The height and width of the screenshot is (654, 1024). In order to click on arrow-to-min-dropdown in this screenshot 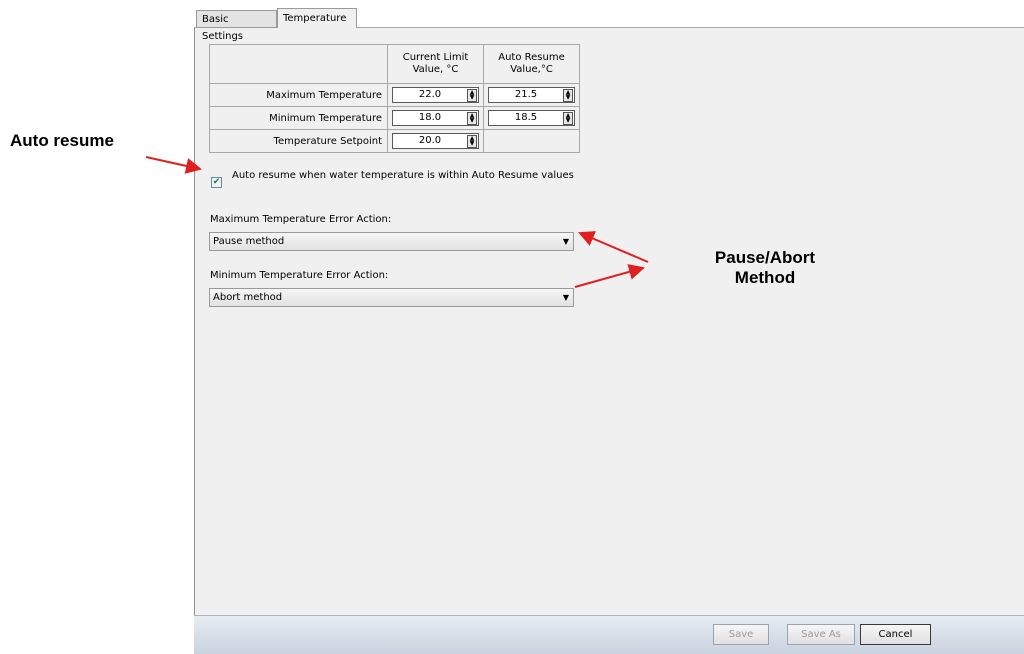, I will do `click(609, 276)`.